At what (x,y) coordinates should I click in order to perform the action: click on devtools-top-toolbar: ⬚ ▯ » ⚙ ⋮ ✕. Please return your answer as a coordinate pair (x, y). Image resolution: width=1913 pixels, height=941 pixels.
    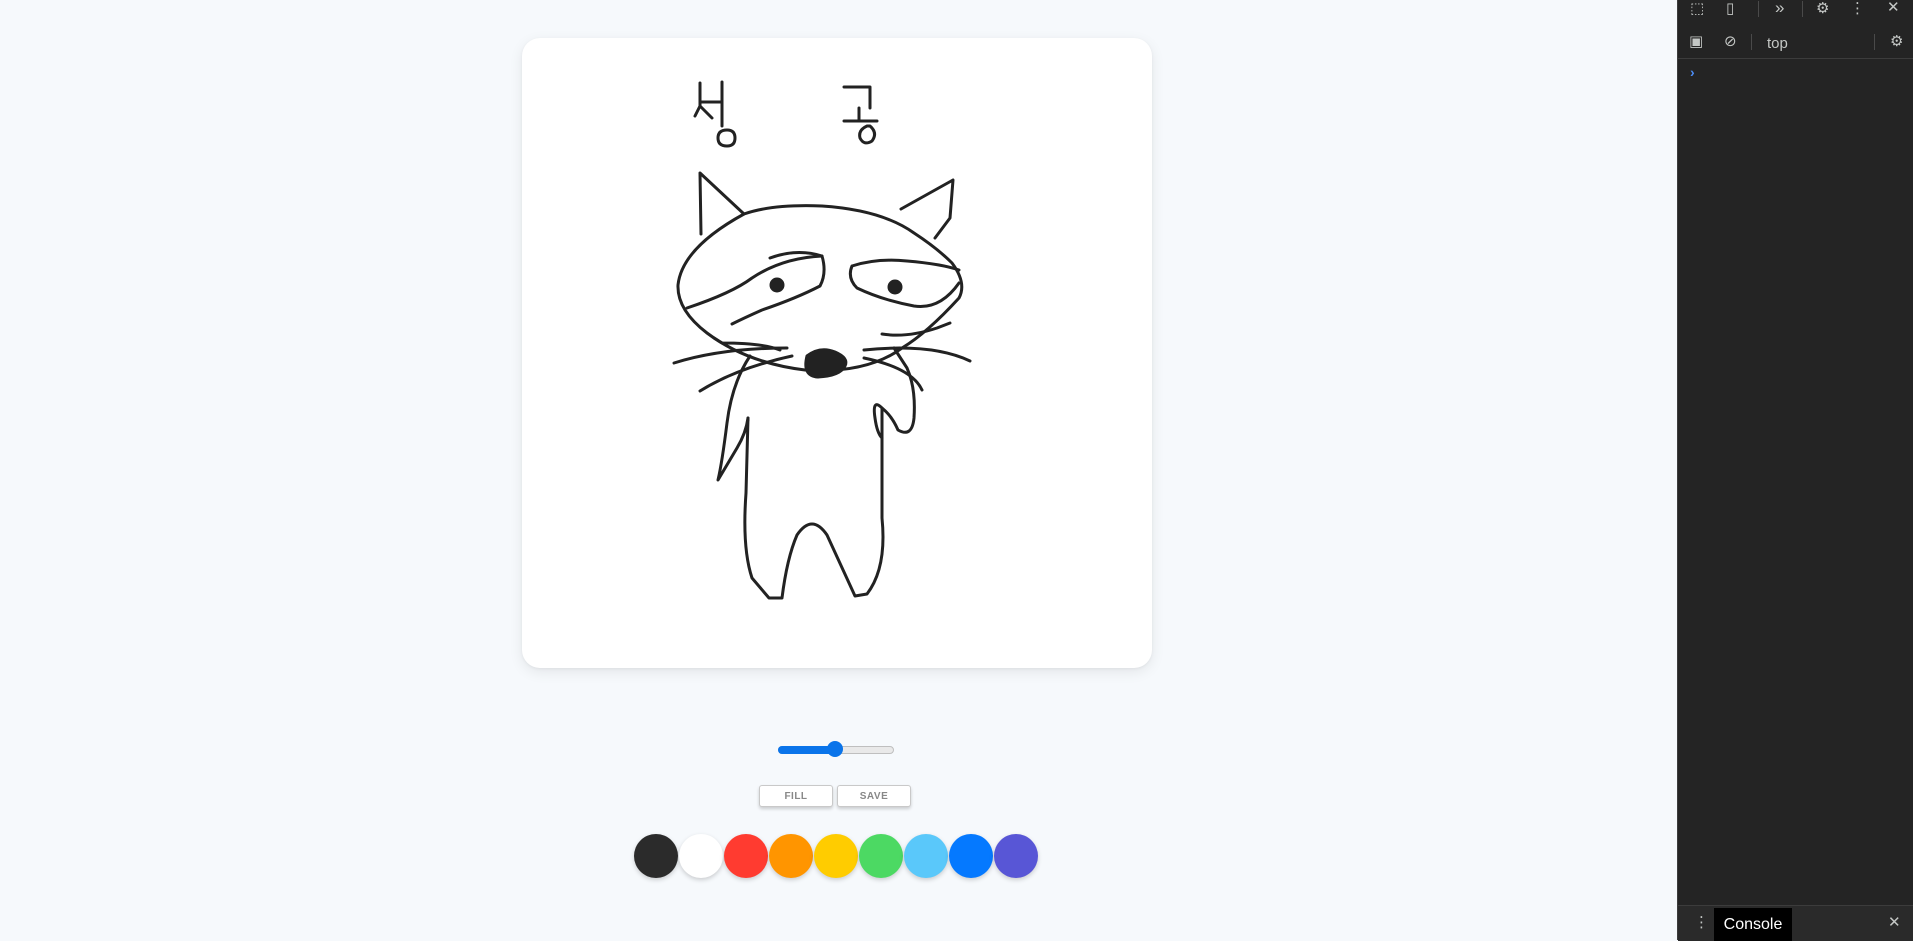
    Looking at the image, I should click on (1795, 10).